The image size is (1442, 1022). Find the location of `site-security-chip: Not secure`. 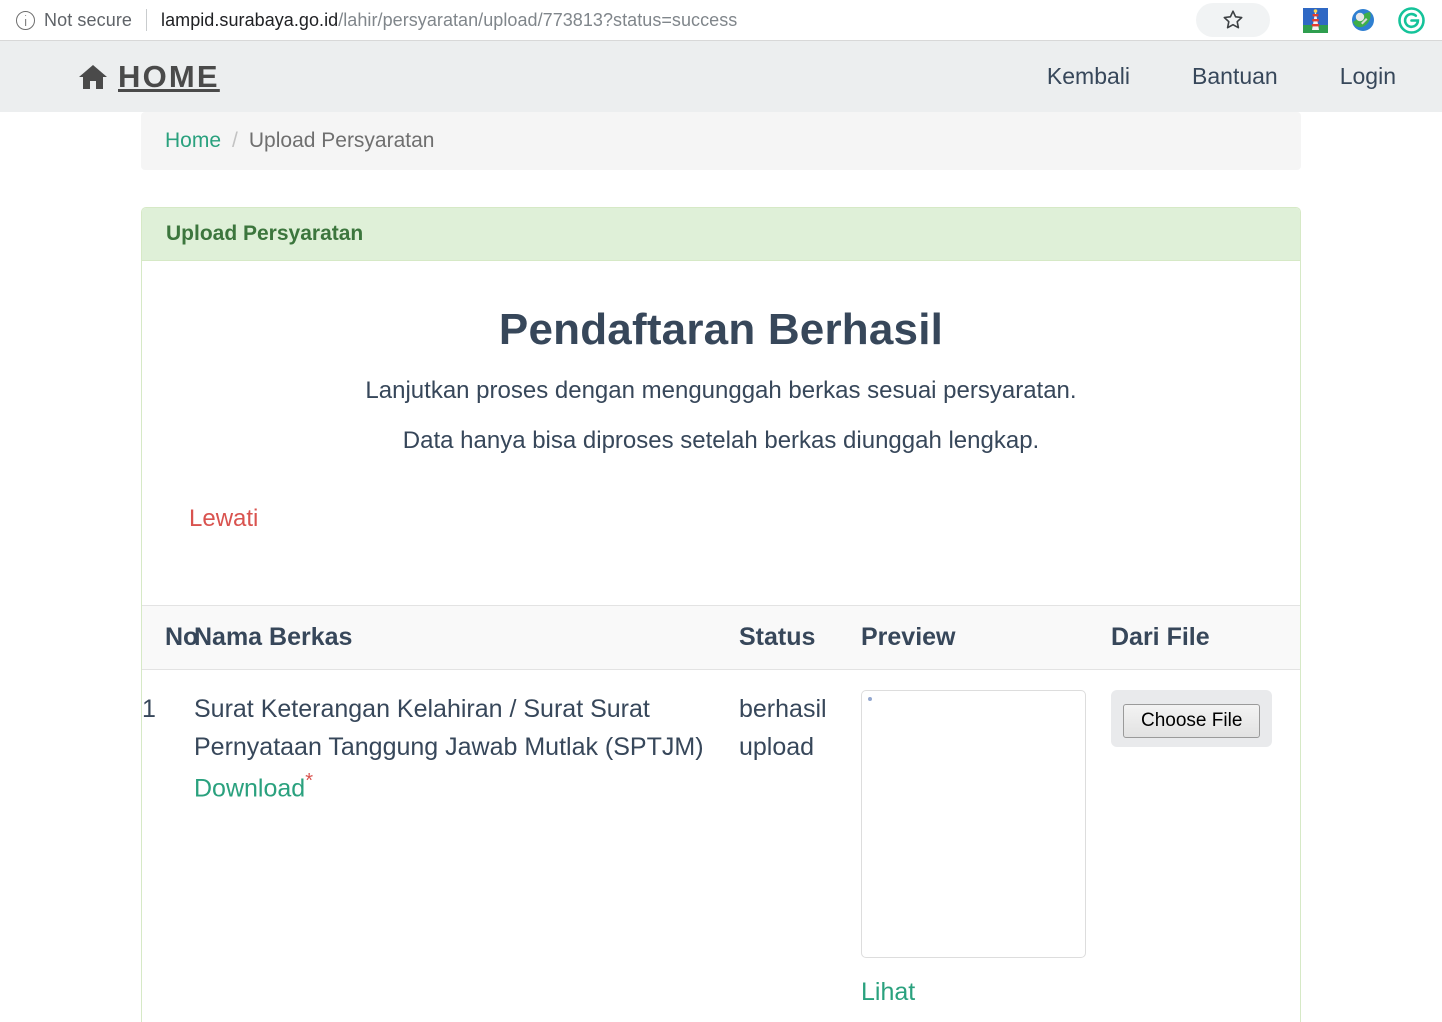

site-security-chip: Not secure is located at coordinates (66, 20).